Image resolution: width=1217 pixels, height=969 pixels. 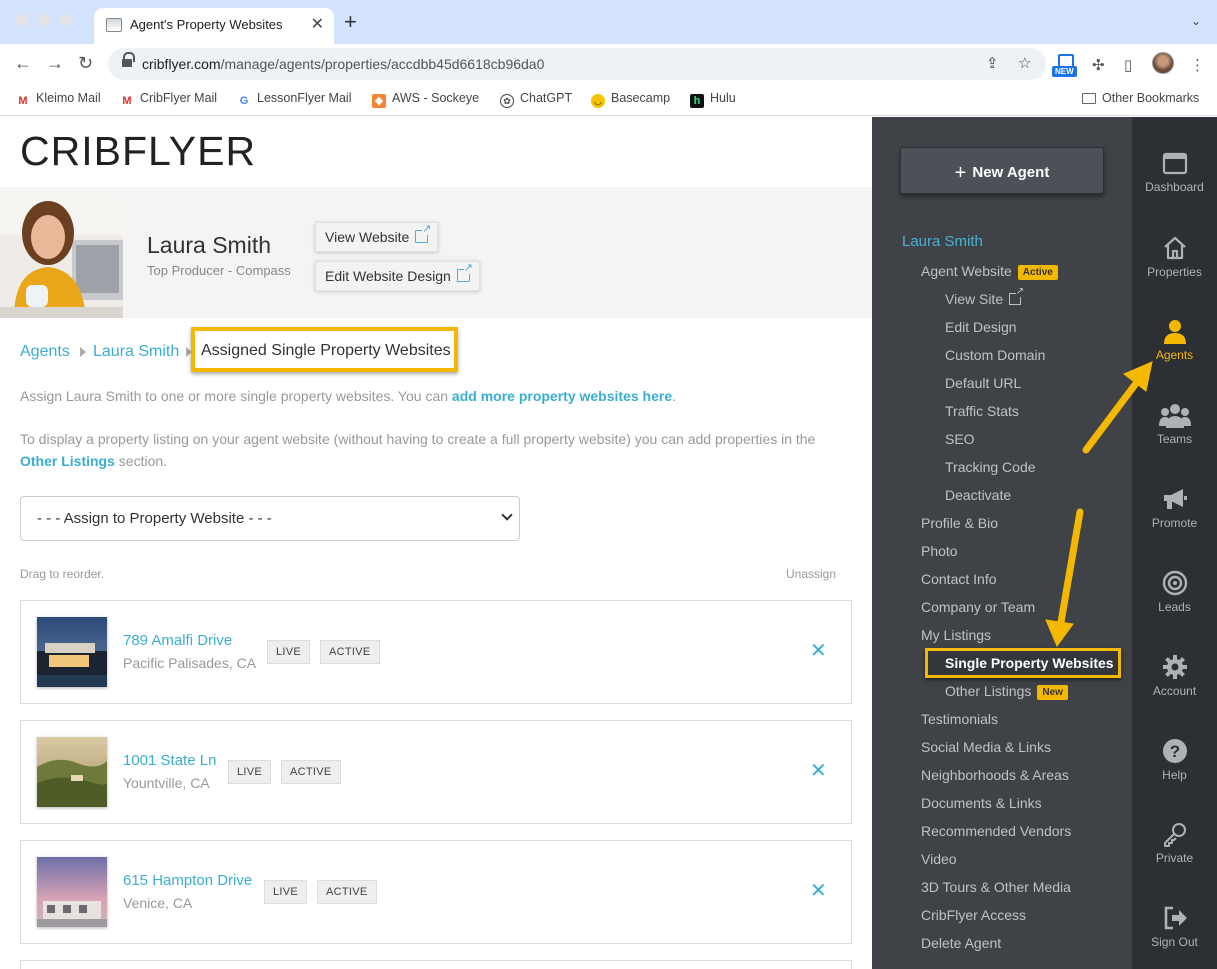 What do you see at coordinates (1174, 676) in the screenshot?
I see `iconbar-account: Account` at bounding box center [1174, 676].